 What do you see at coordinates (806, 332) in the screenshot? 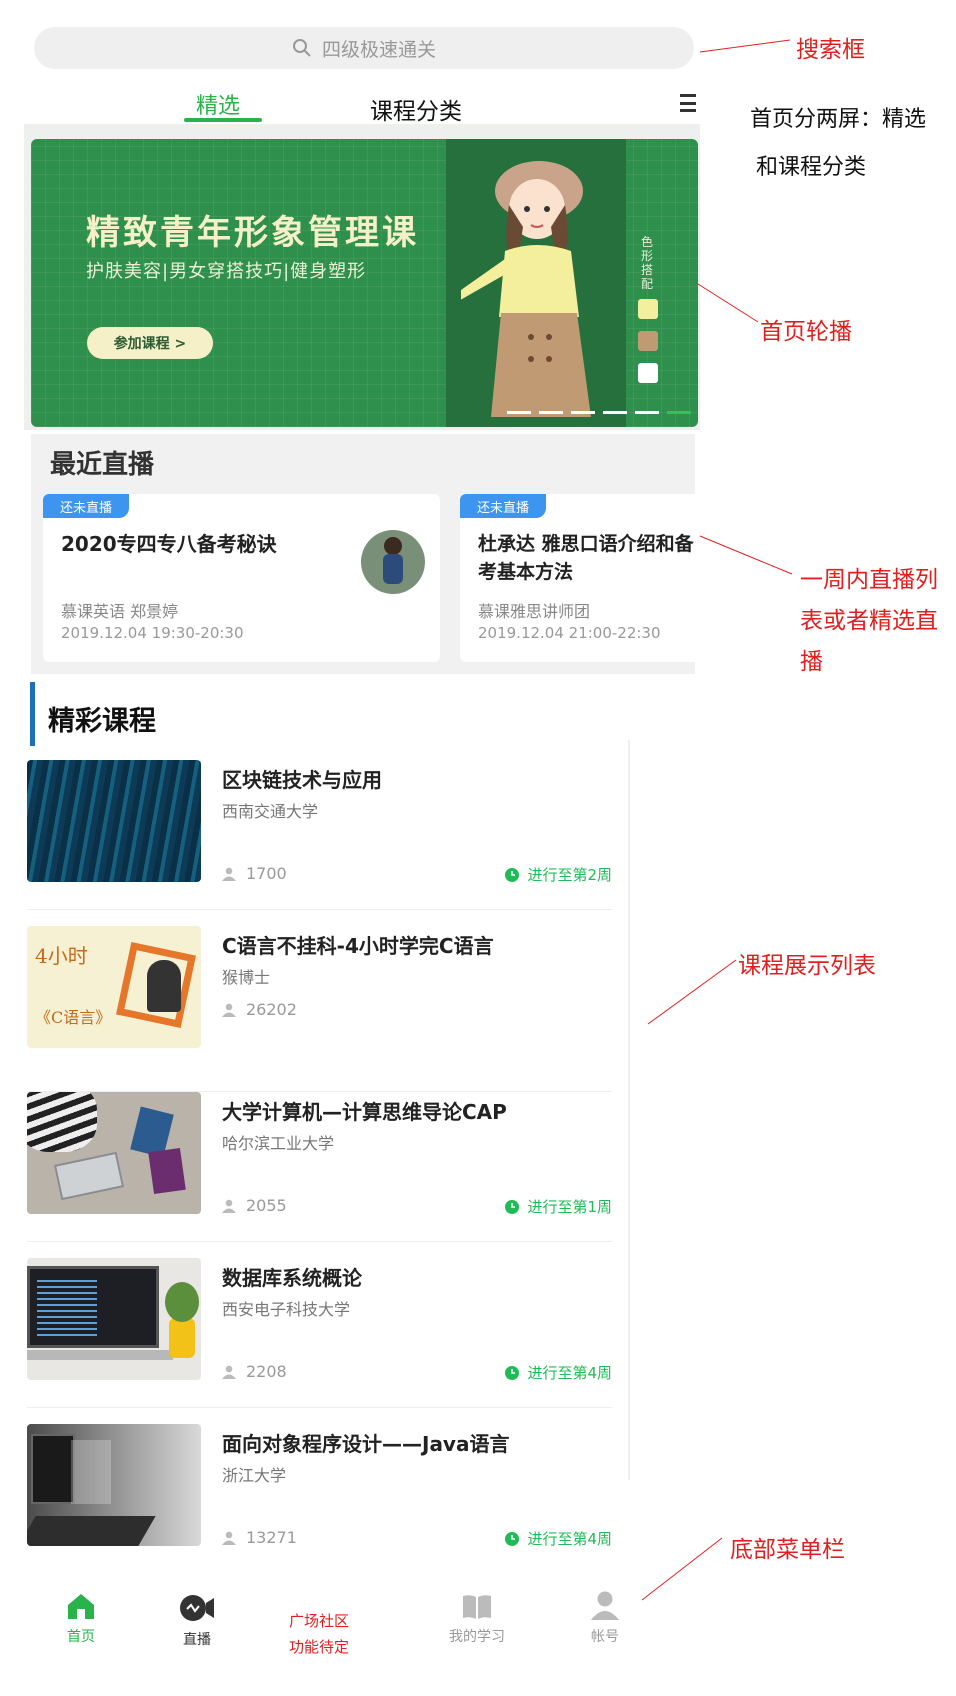
I see `annotation-banner: 首页轮播` at bounding box center [806, 332].